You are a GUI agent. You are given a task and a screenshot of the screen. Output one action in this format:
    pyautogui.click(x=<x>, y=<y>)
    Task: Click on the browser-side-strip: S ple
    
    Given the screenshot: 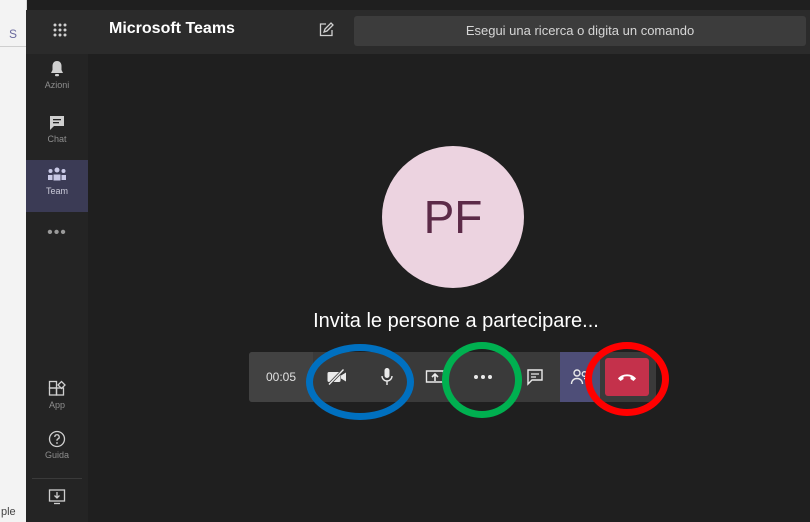 What is the action you would take?
    pyautogui.click(x=13, y=261)
    